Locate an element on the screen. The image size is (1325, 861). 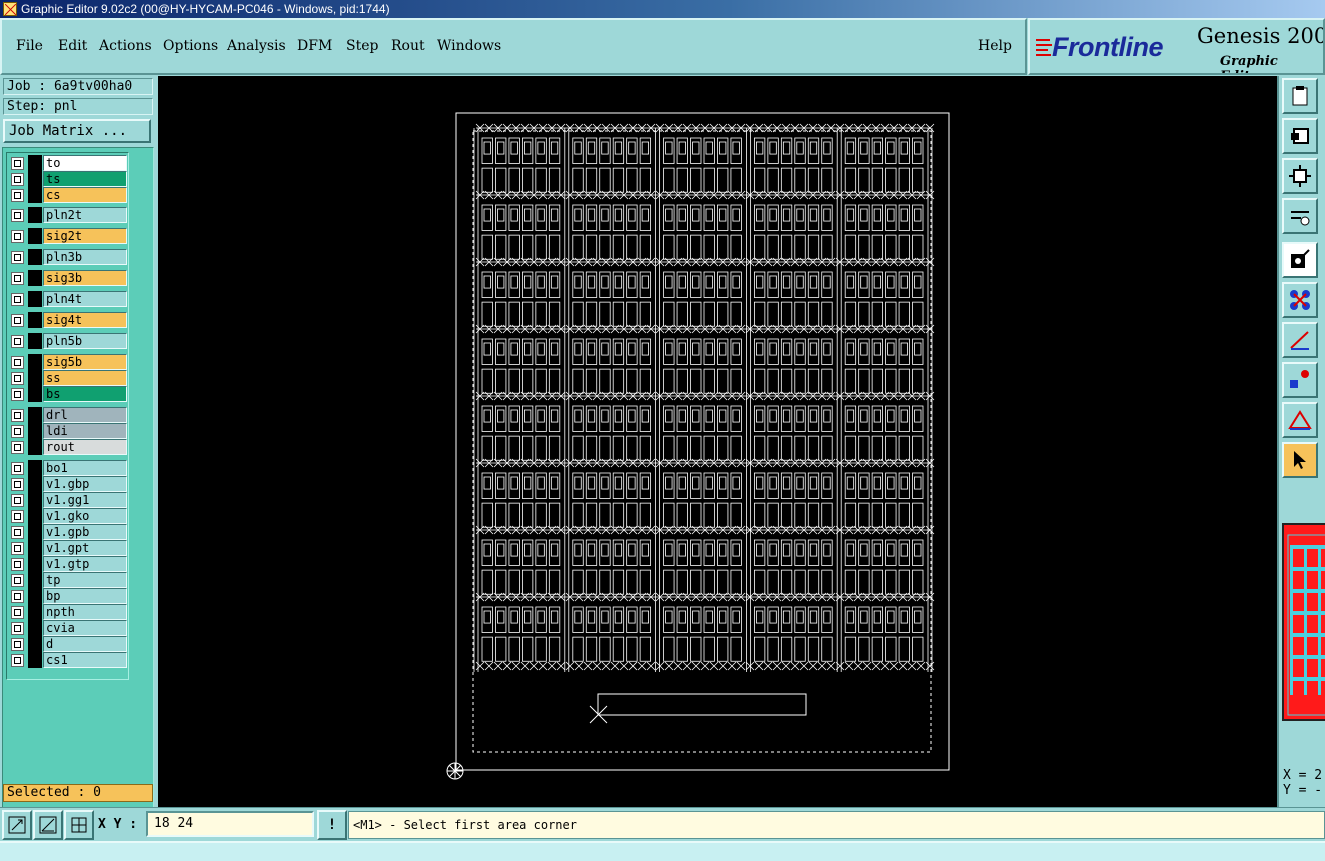
snap-icon is located at coordinates (1300, 260).